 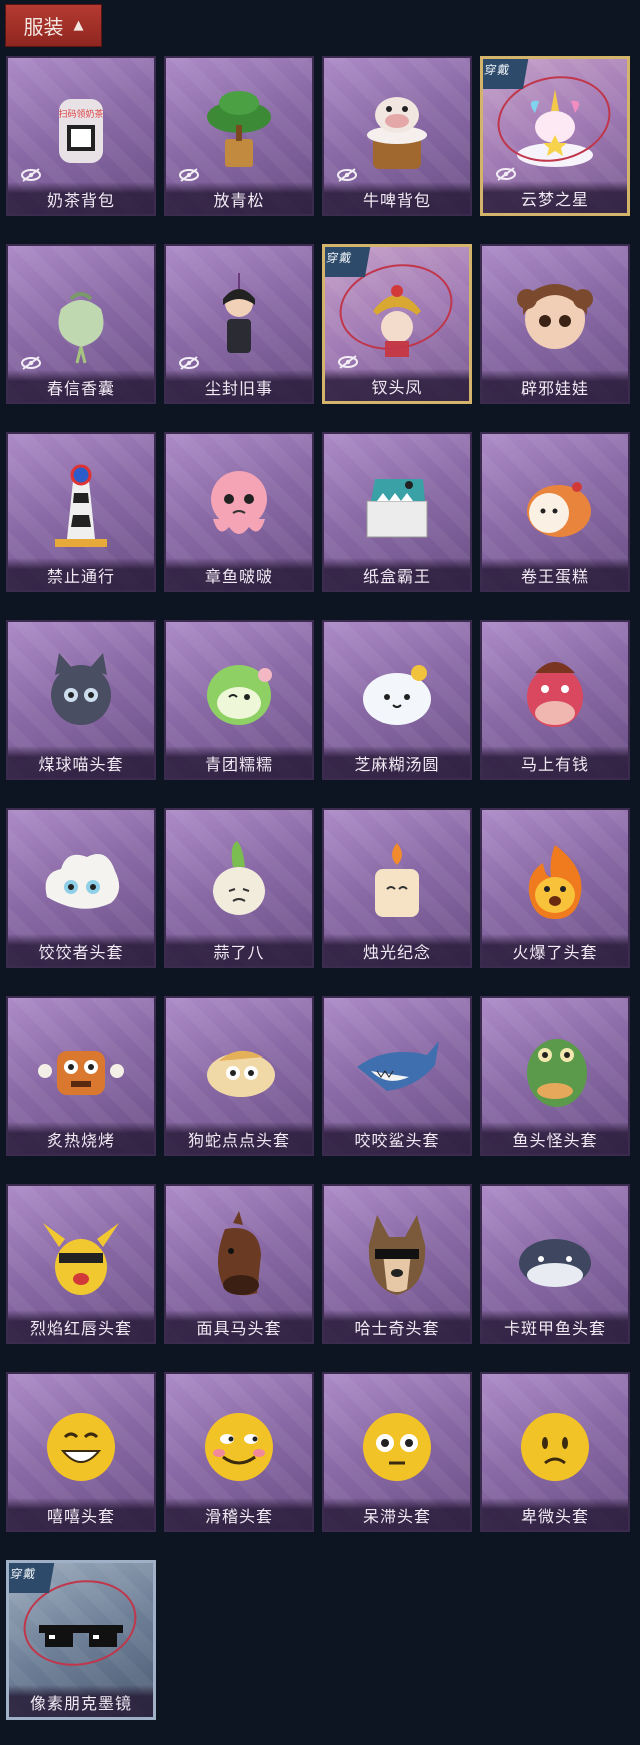 I want to click on costume-card: 嘻嘻头套, so click(x=81, y=1452).